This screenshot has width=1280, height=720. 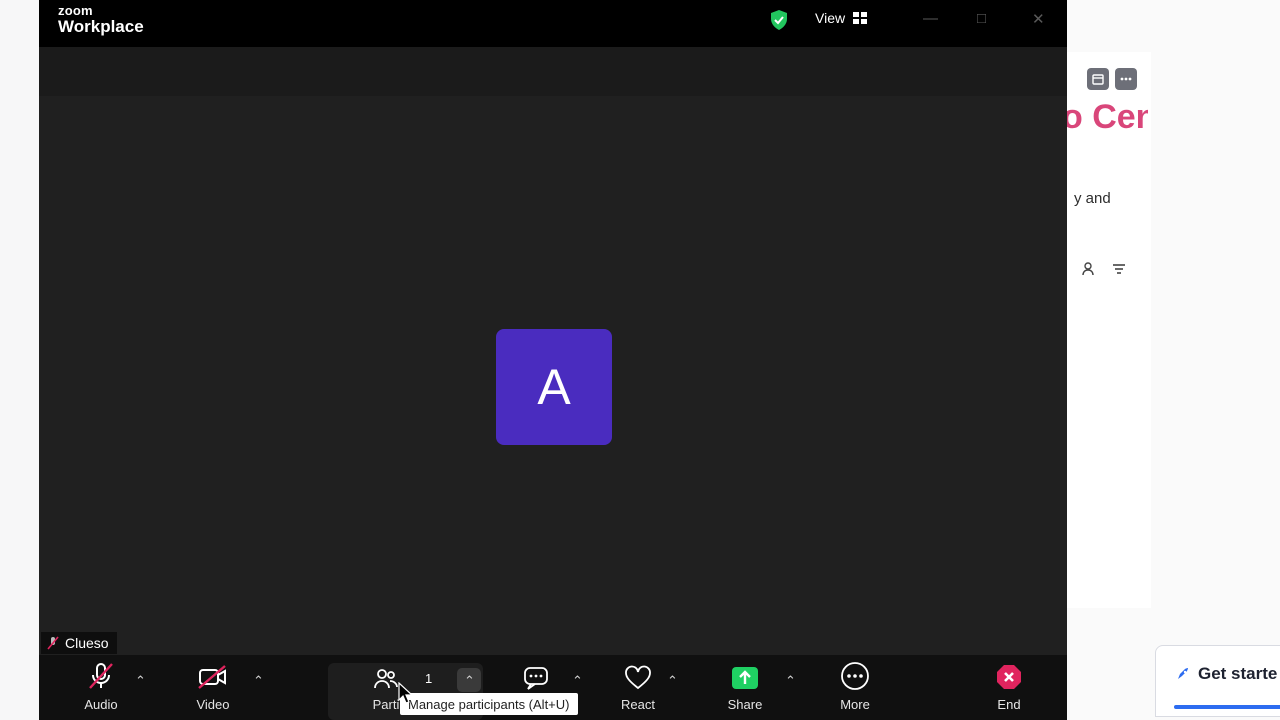 I want to click on participant-avatar: A, so click(x=554, y=387).